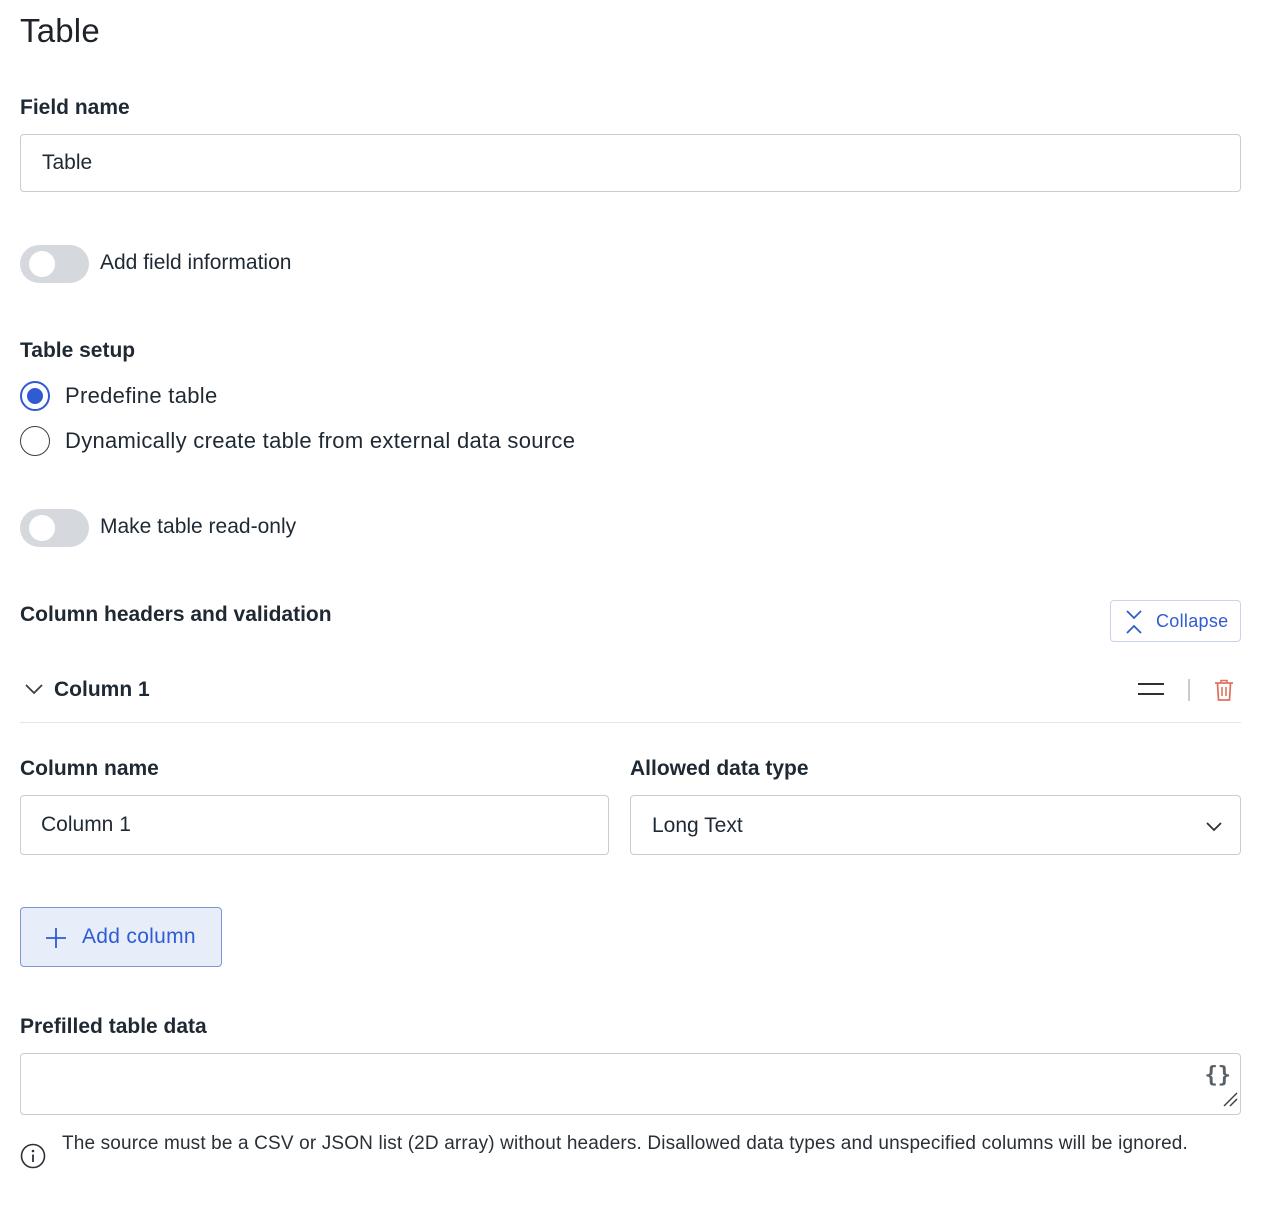  What do you see at coordinates (1134, 624) in the screenshot?
I see `collapse-icon` at bounding box center [1134, 624].